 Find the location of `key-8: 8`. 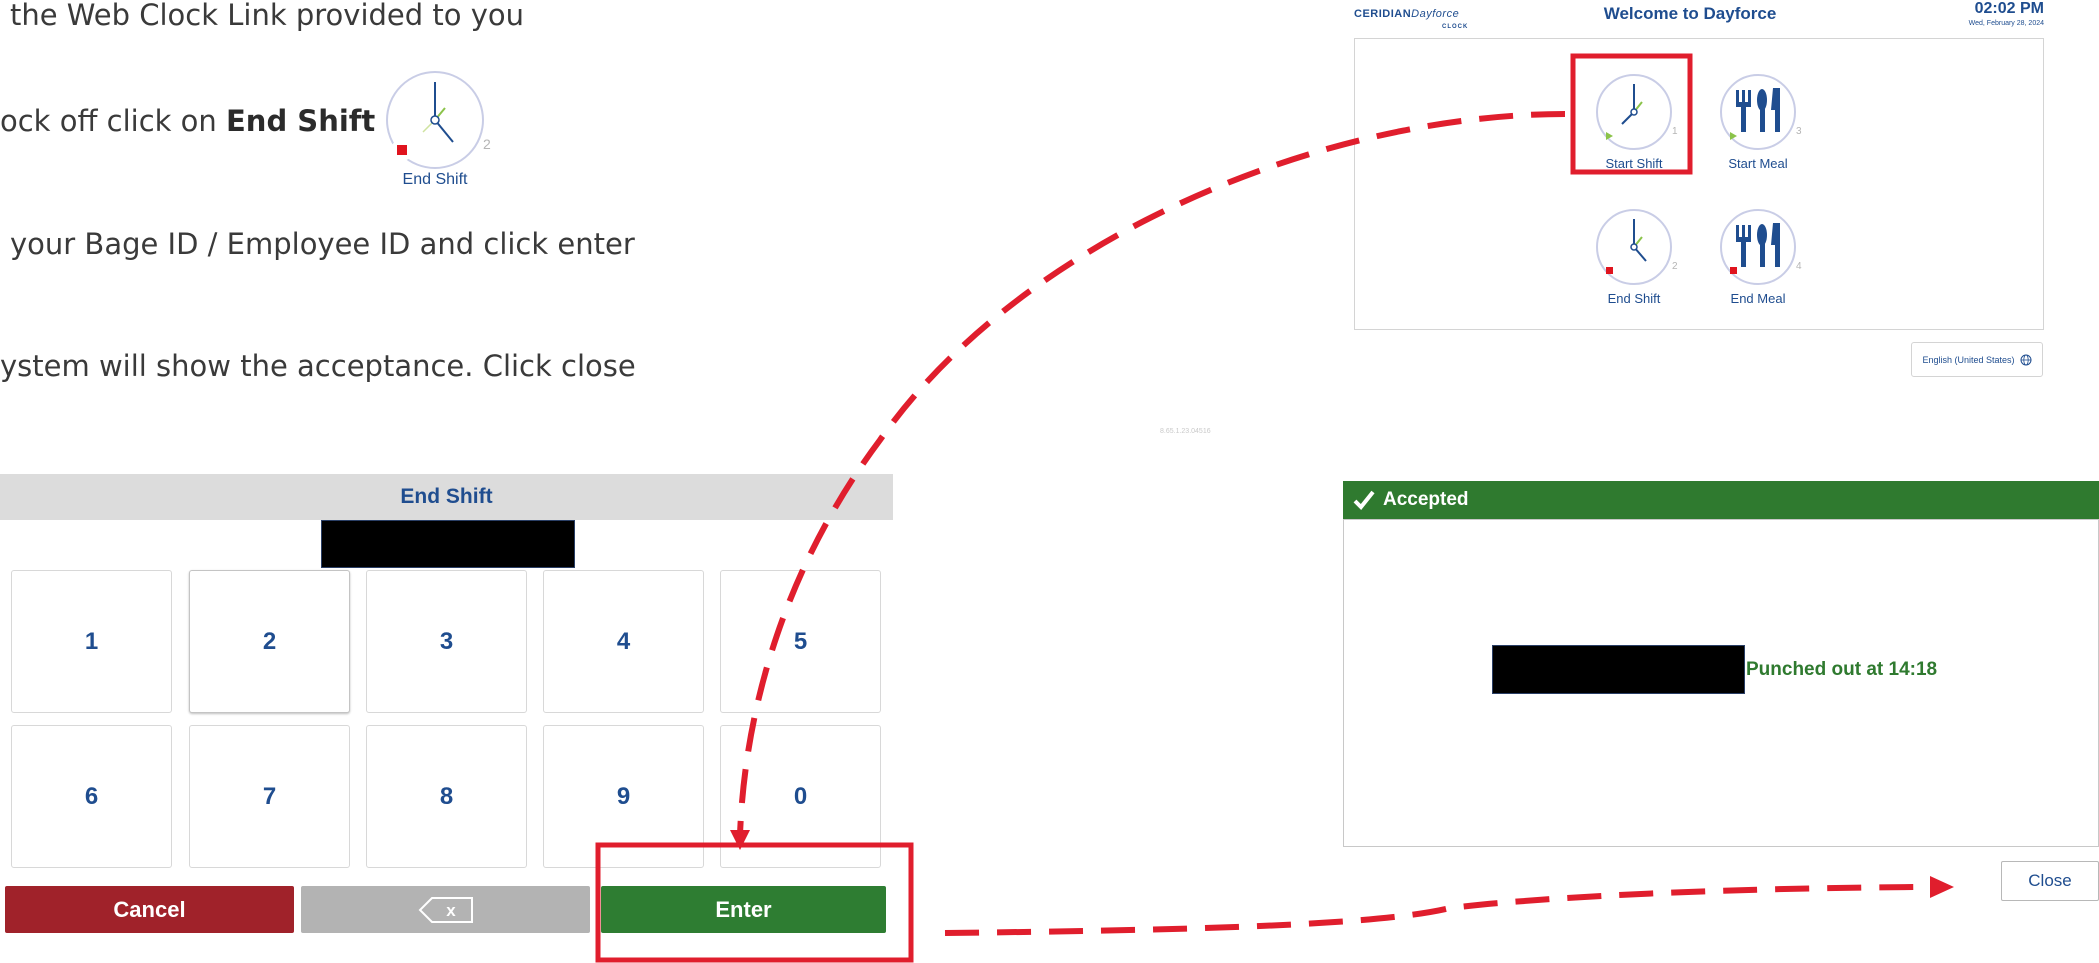

key-8: 8 is located at coordinates (446, 796).